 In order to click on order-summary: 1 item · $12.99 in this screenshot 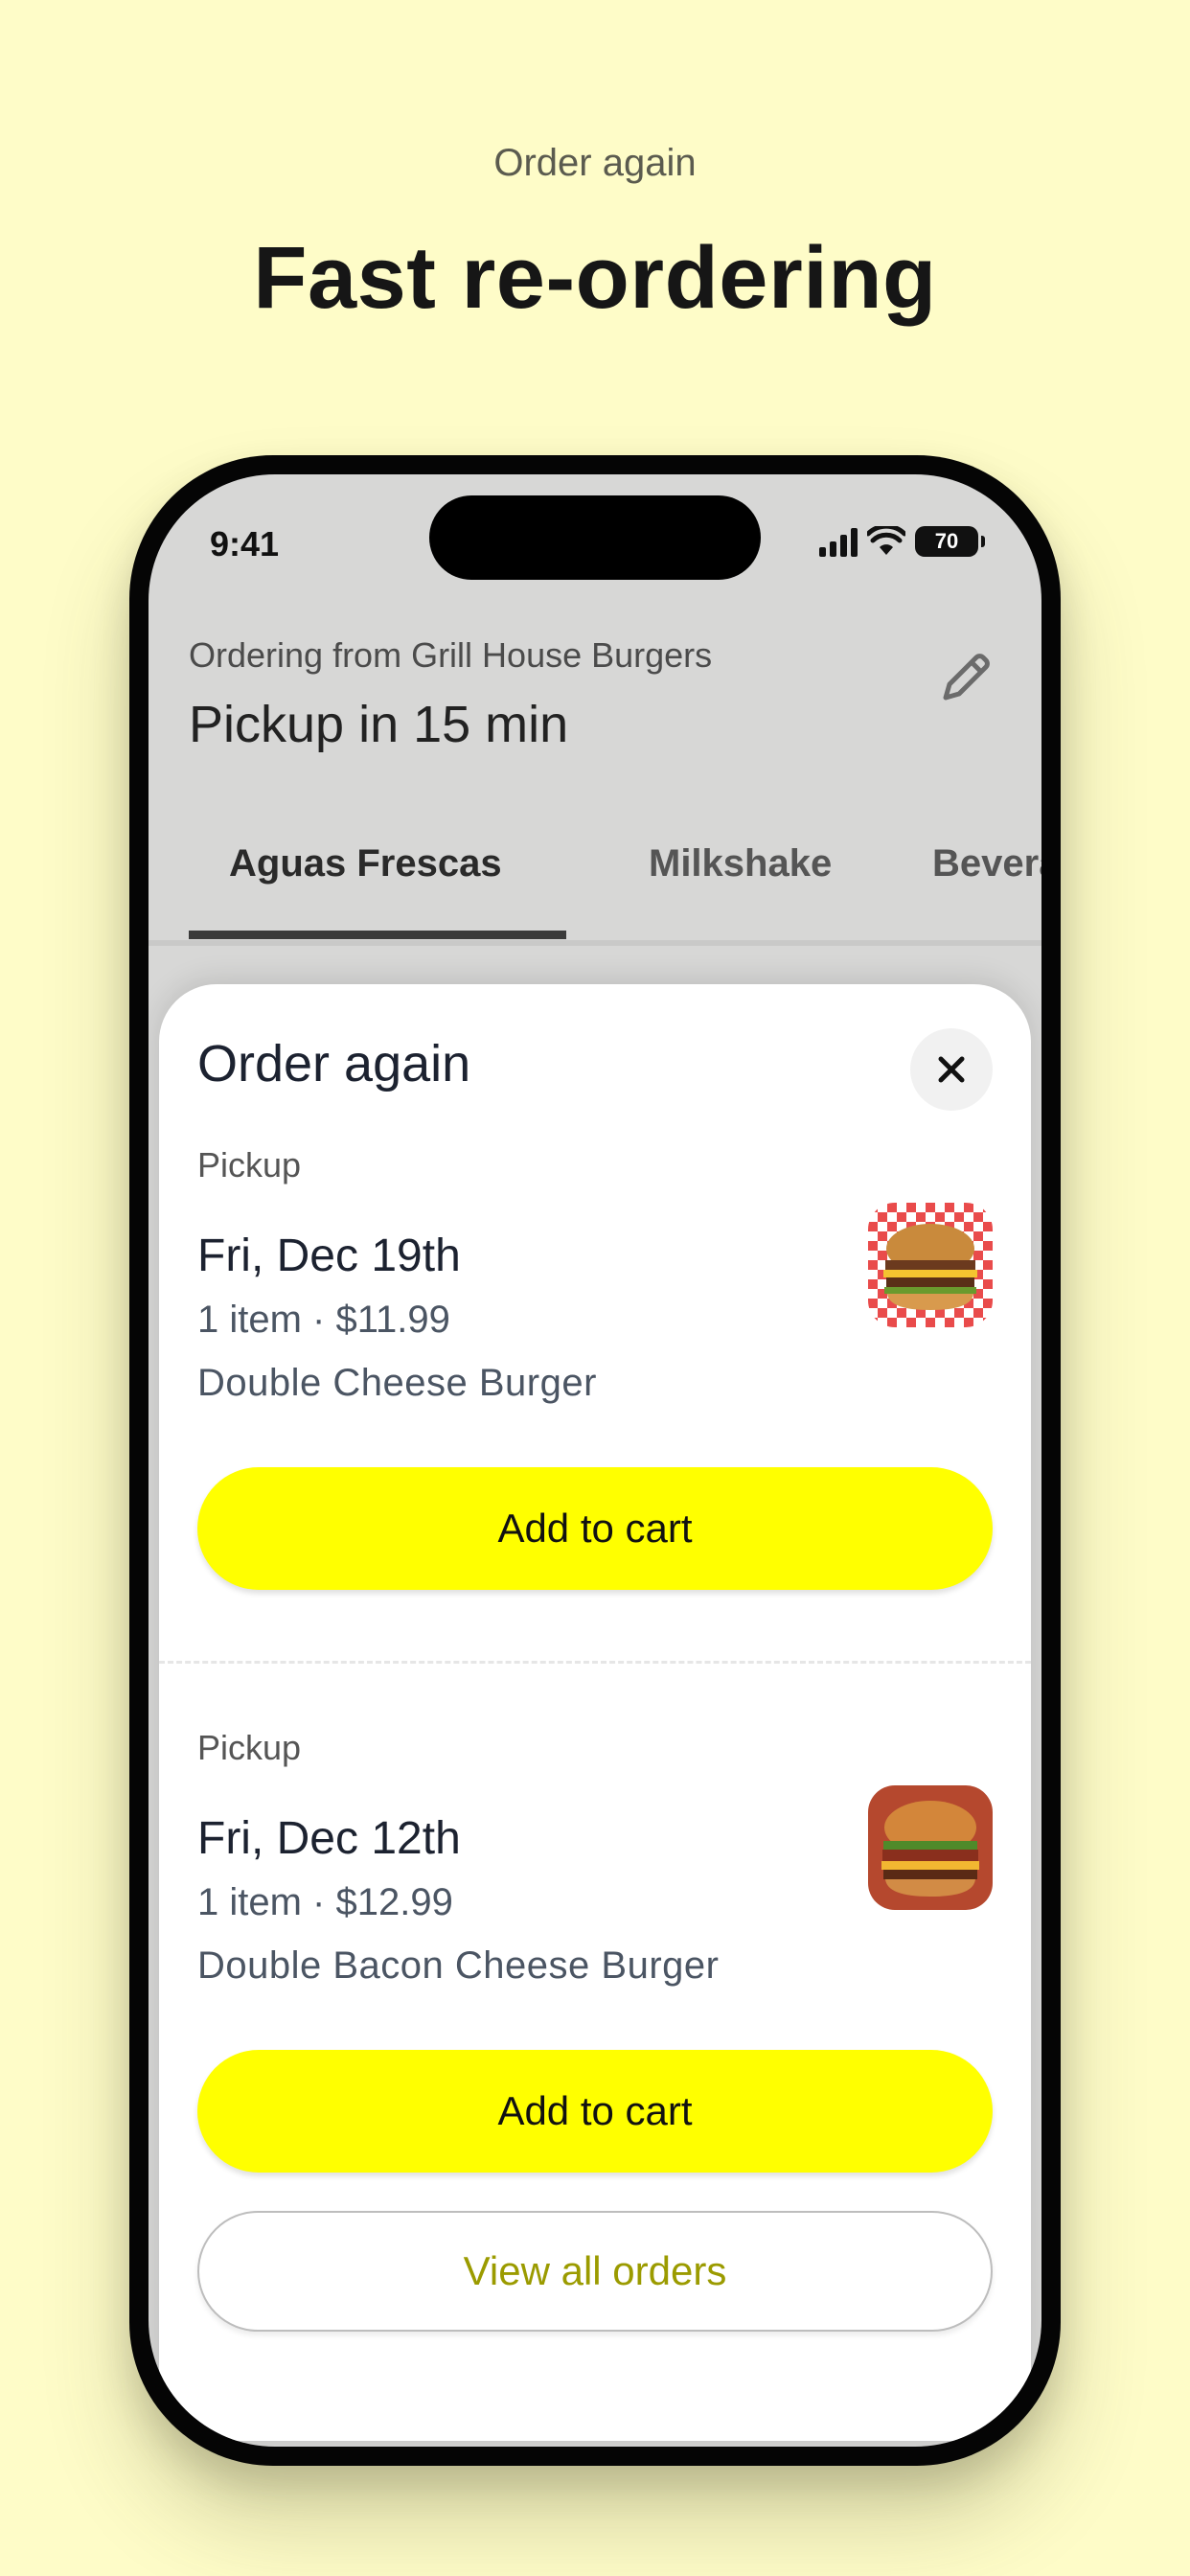, I will do `click(325, 1902)`.